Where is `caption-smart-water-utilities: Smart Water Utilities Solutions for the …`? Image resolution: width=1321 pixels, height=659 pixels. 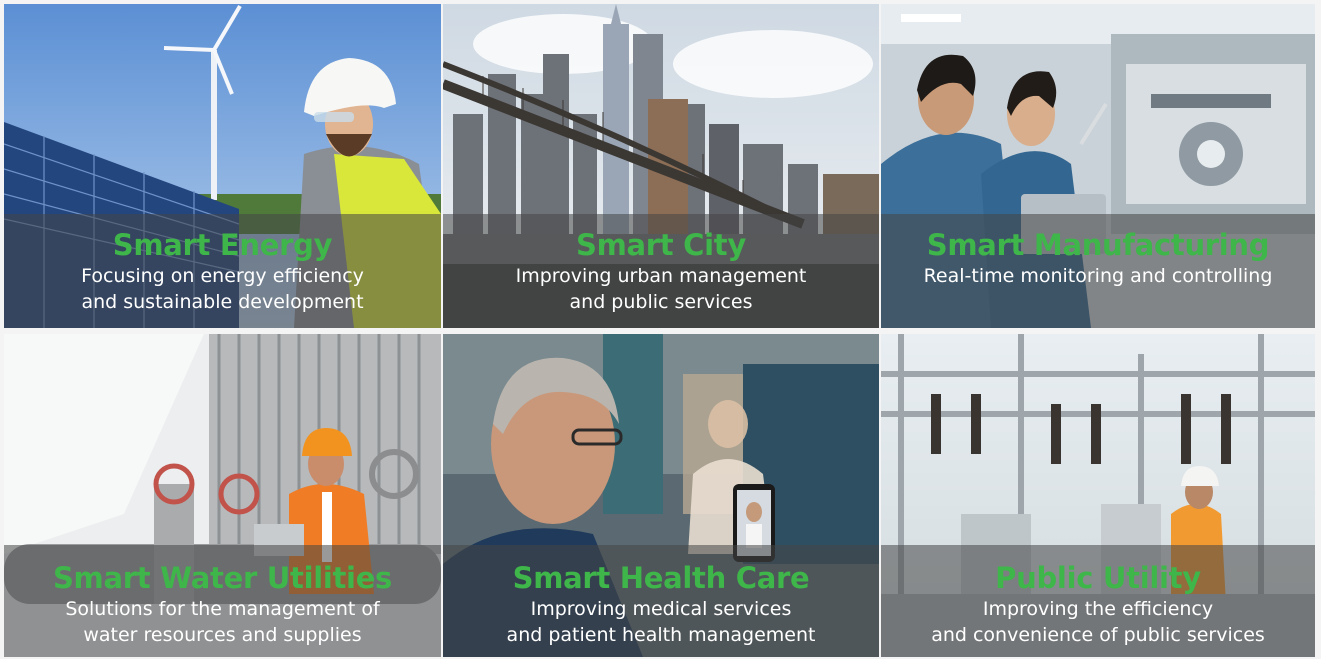 caption-smart-water-utilities: Smart Water Utilities Solutions for the … is located at coordinates (222, 601).